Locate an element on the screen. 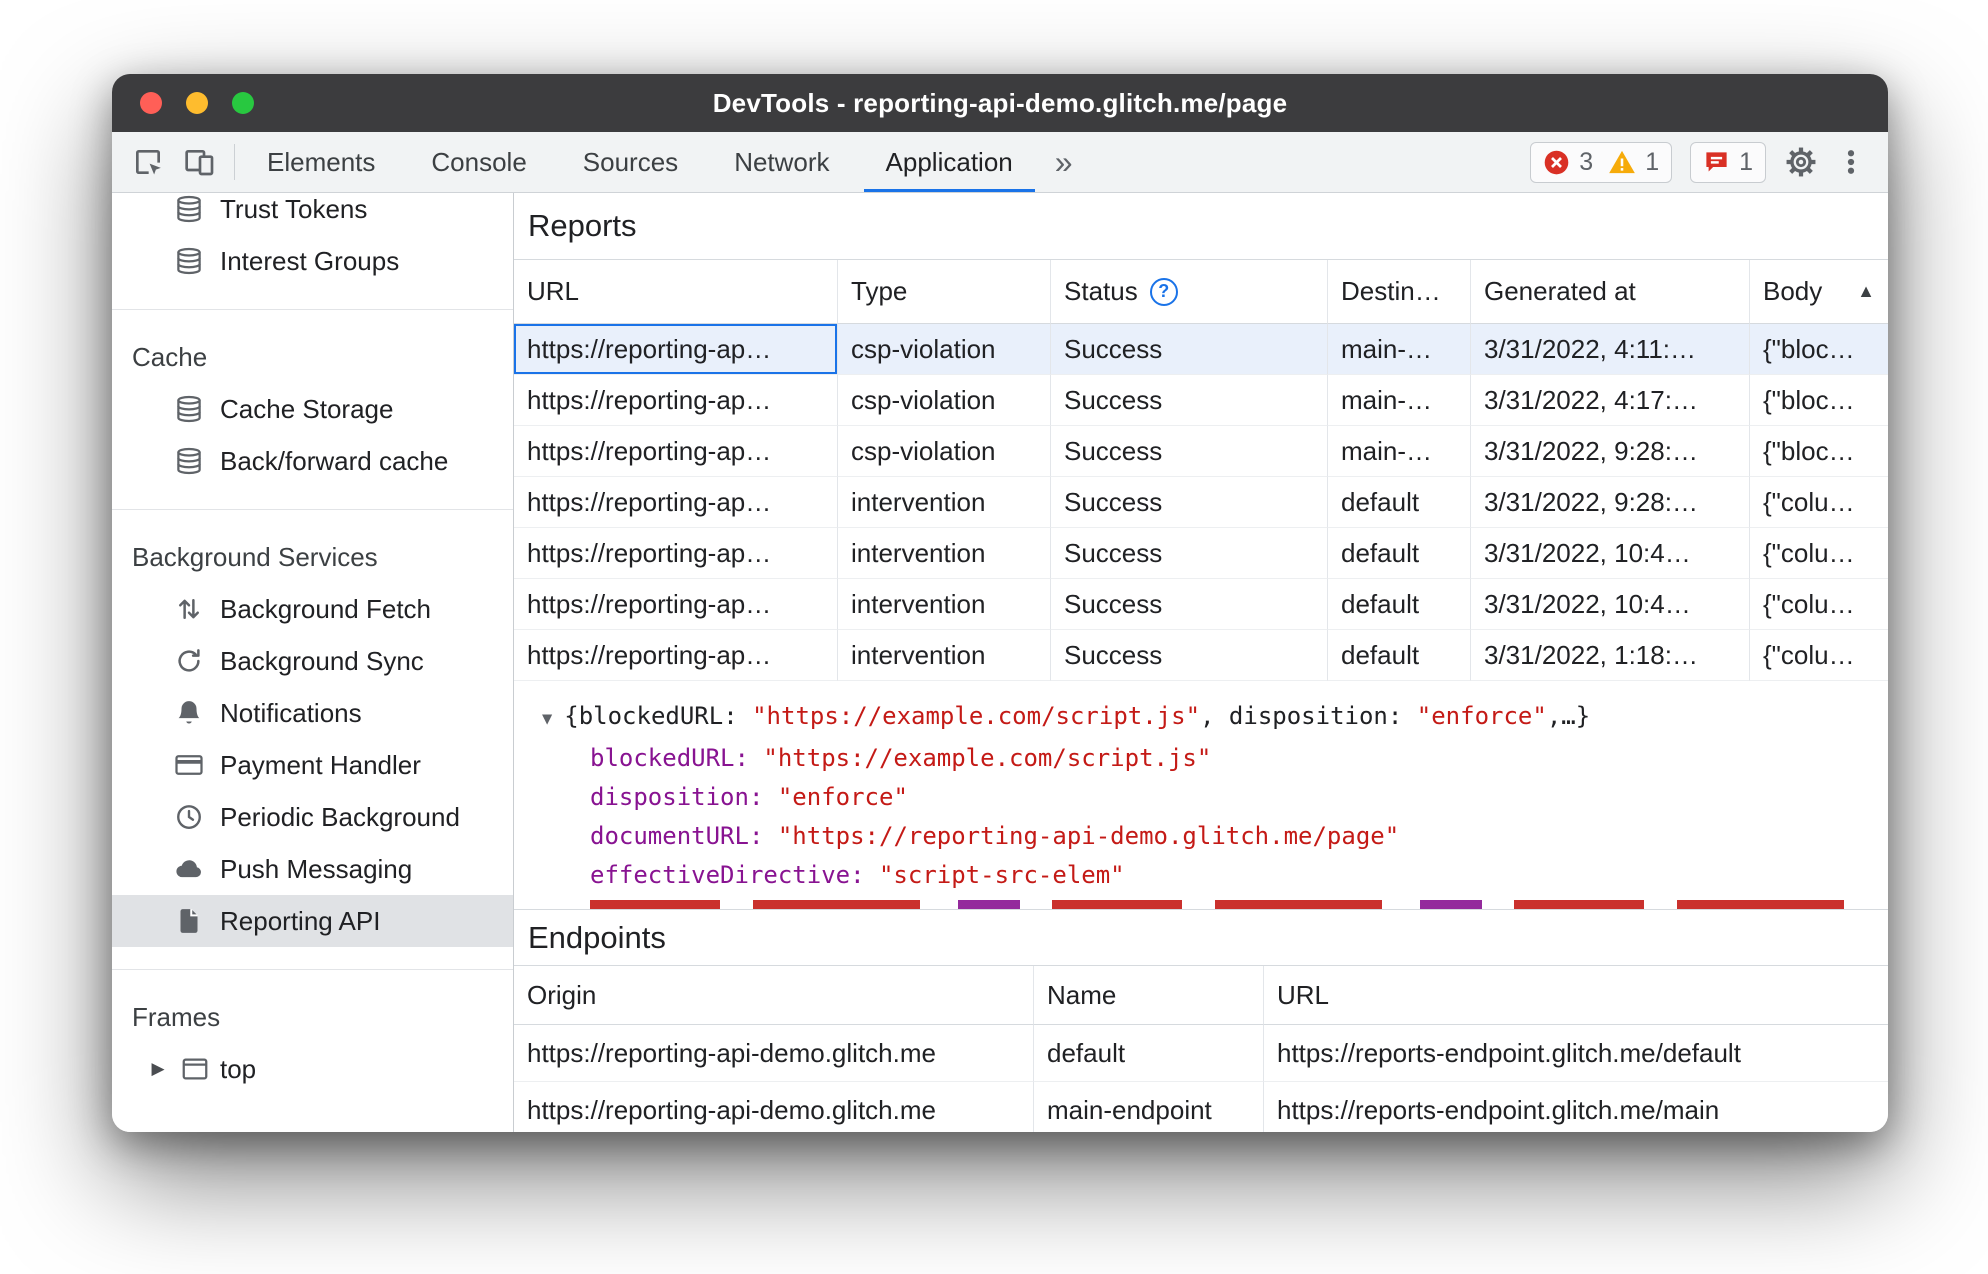  help-icon: ? is located at coordinates (1163, 291).